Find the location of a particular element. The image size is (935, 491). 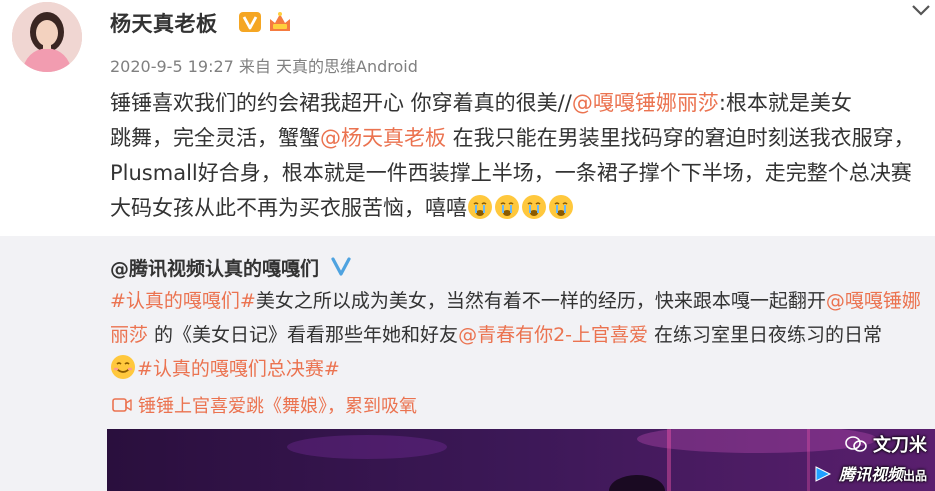

post-timestamp: 2020-9-5 19:27 is located at coordinates (172, 66).